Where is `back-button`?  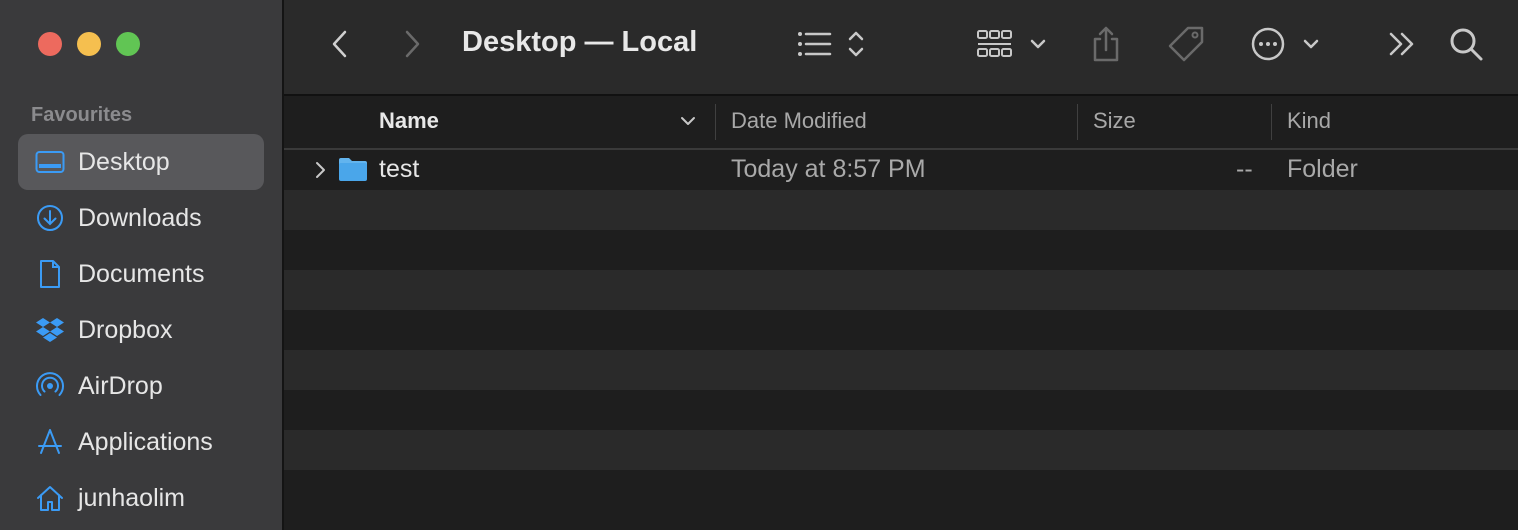 back-button is located at coordinates (340, 44).